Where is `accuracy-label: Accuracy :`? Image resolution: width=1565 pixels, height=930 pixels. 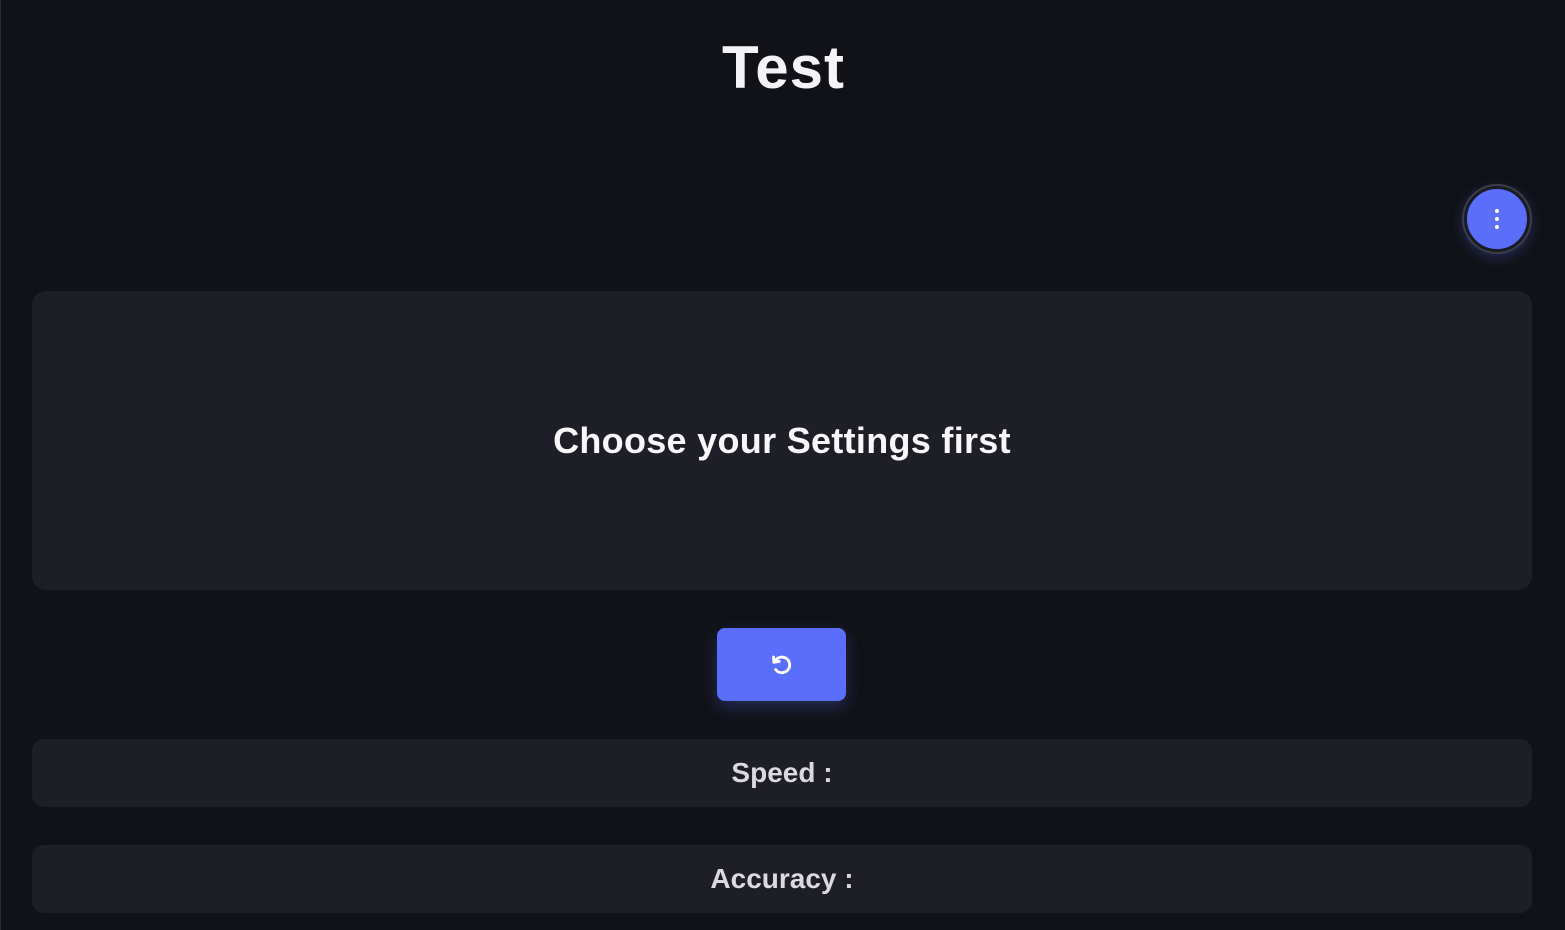 accuracy-label: Accuracy : is located at coordinates (782, 878).